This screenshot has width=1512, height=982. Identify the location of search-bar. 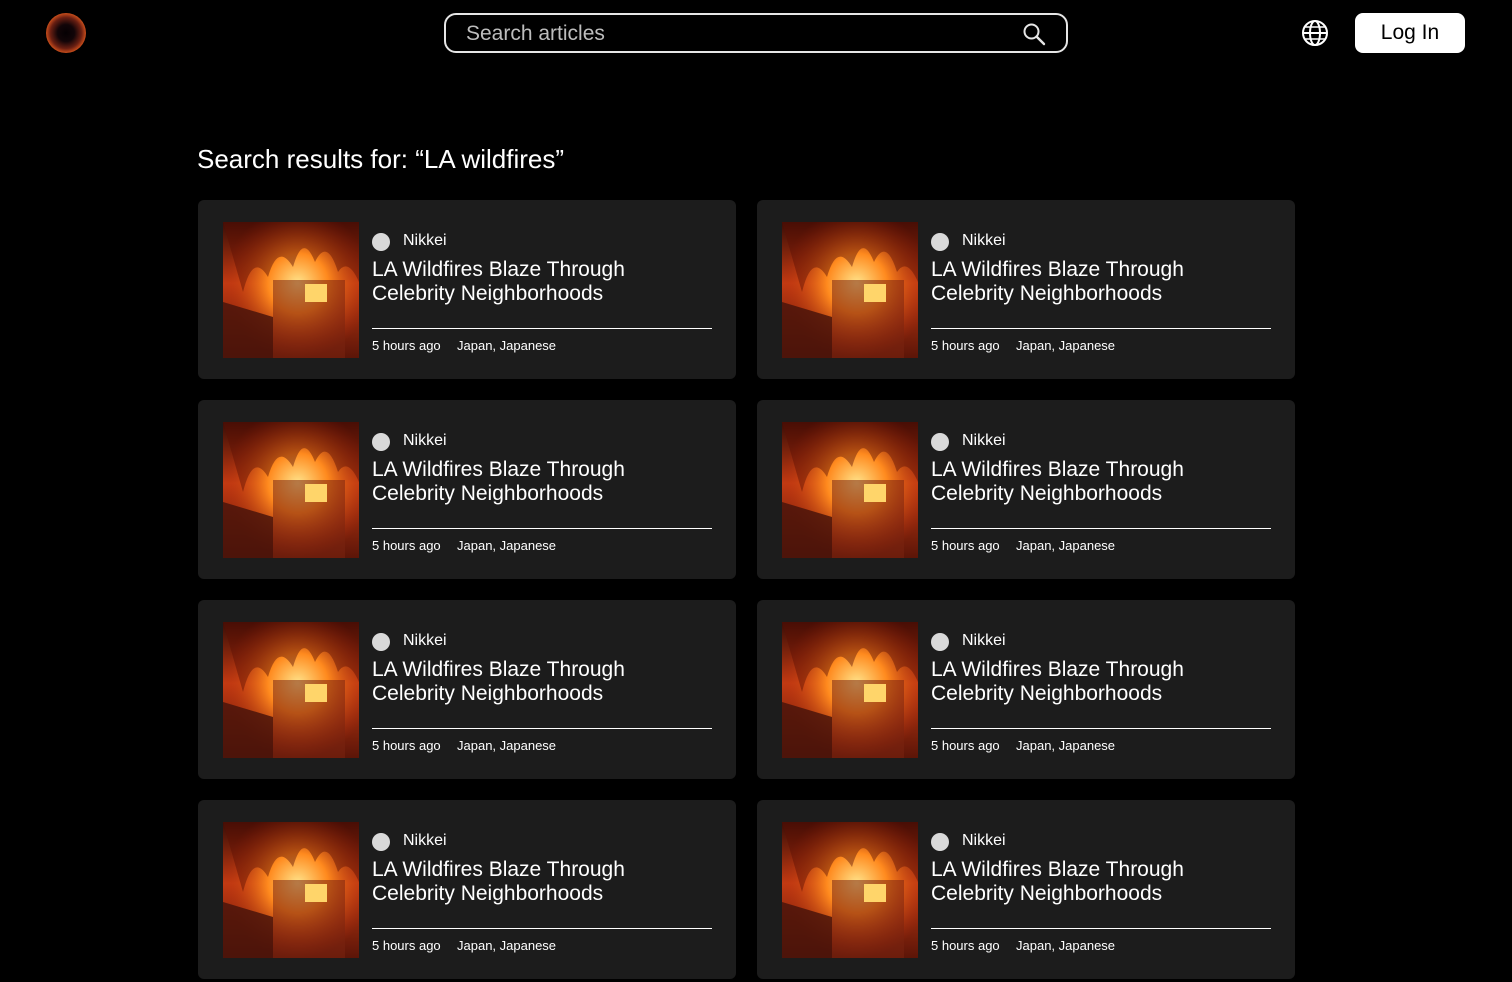
(756, 33).